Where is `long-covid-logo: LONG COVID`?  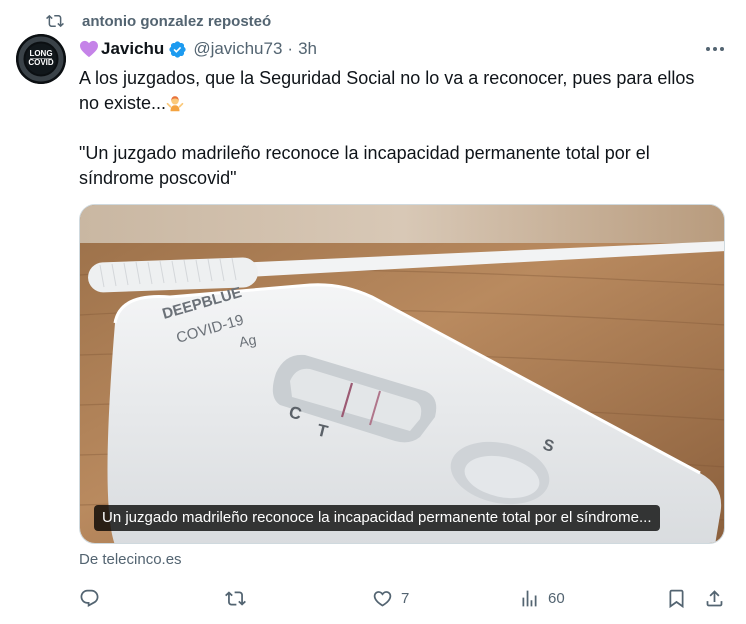
long-covid-logo: LONG COVID is located at coordinates (41, 59).